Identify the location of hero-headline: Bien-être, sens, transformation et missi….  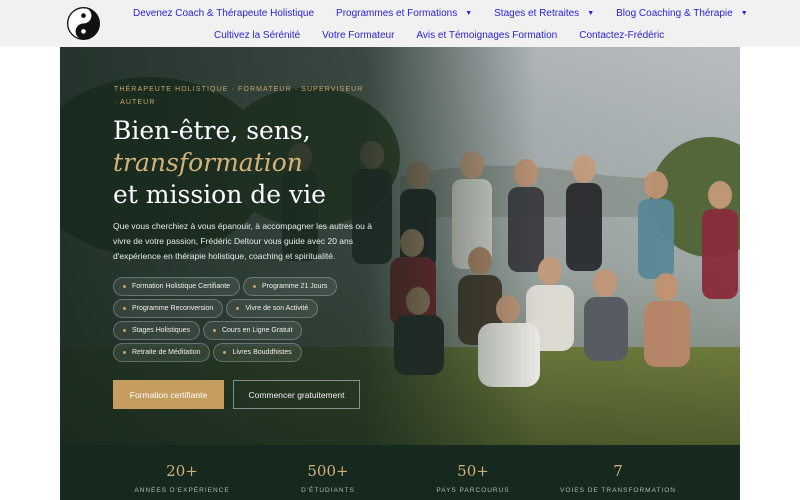
(273, 163).